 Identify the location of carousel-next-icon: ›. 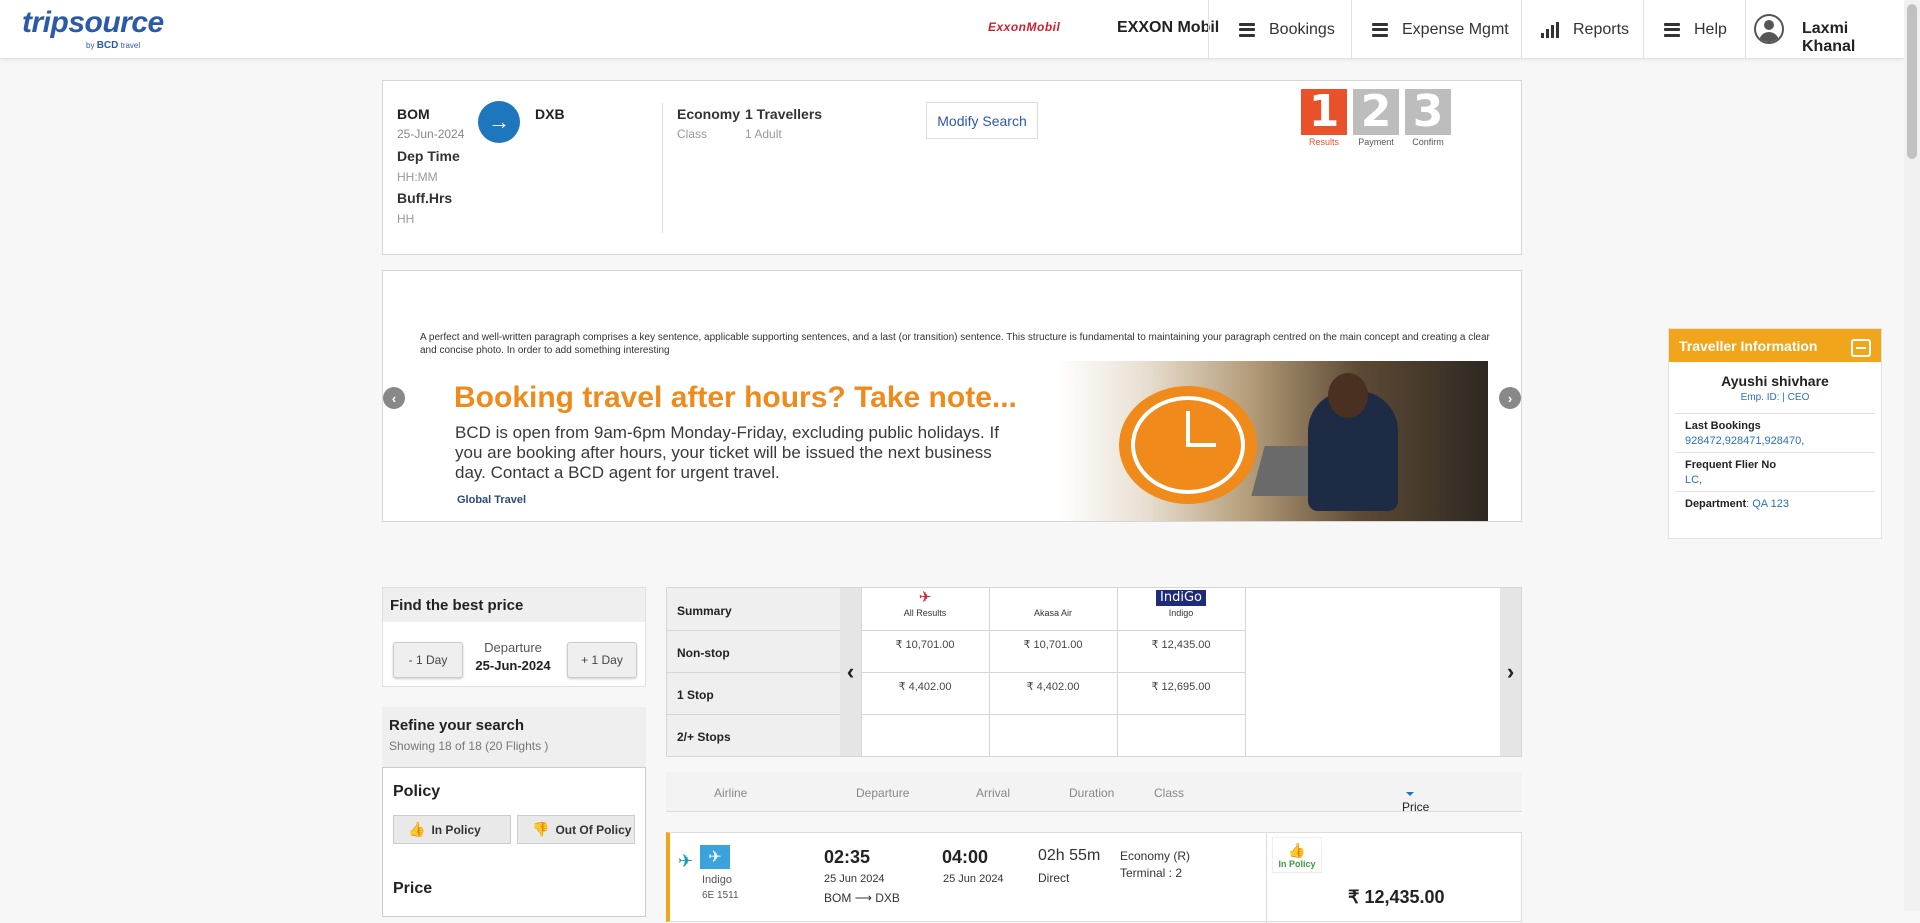
(1510, 398).